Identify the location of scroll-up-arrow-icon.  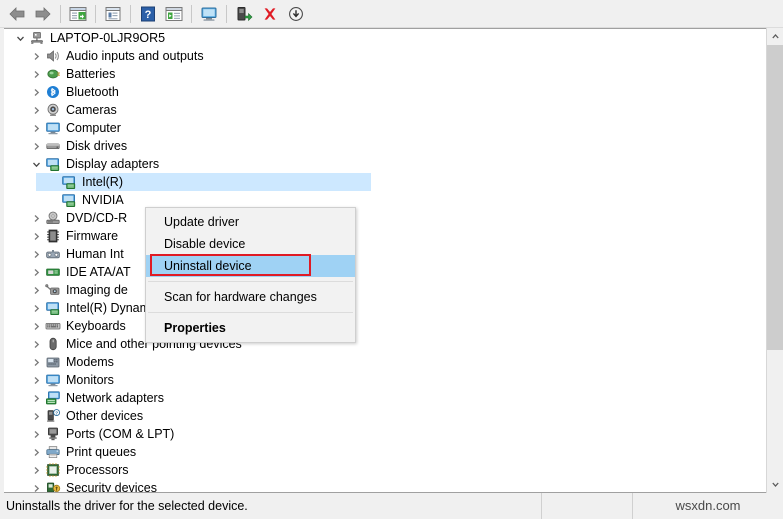
(775, 36).